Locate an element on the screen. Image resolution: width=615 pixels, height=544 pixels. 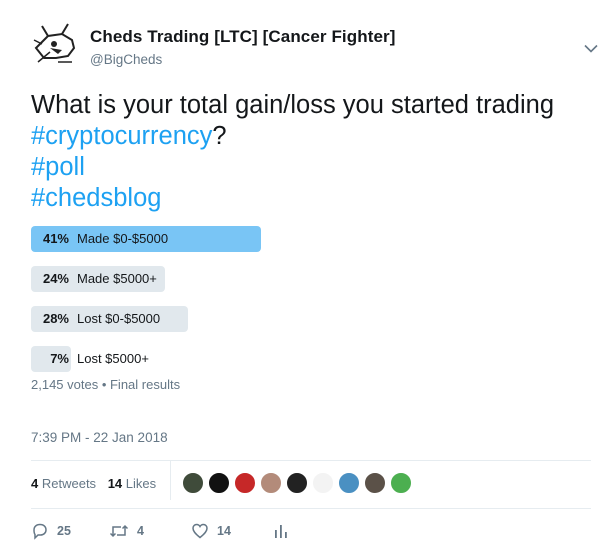
poll-option-percent: 28% is located at coordinates (55, 318).